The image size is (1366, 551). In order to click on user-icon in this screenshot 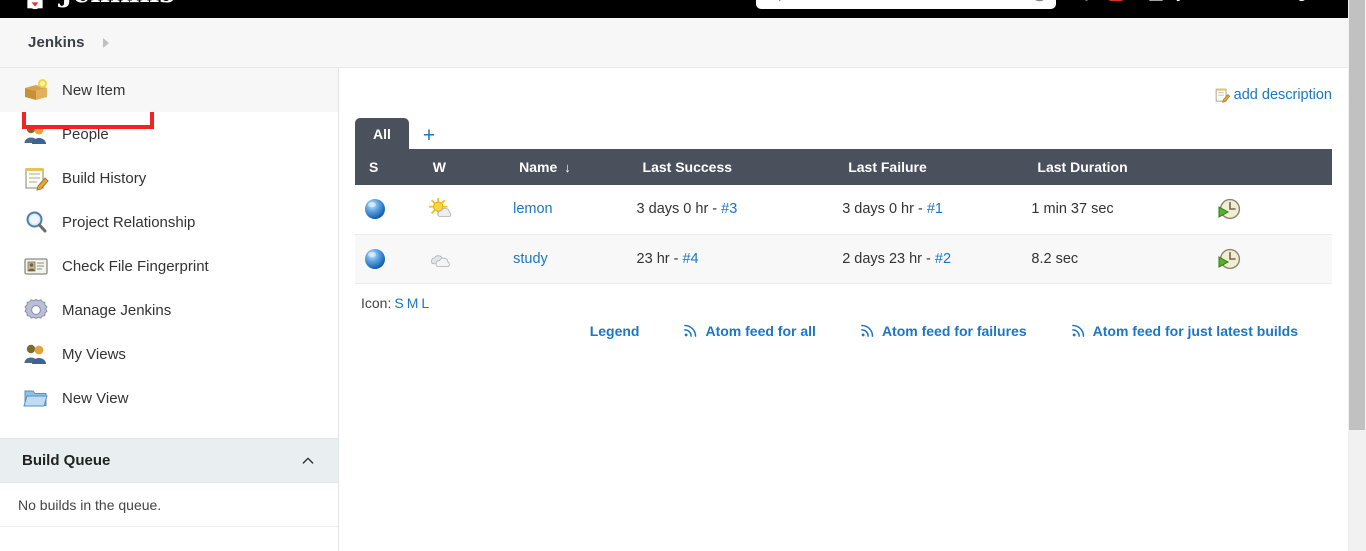, I will do `click(1156, 0)`.